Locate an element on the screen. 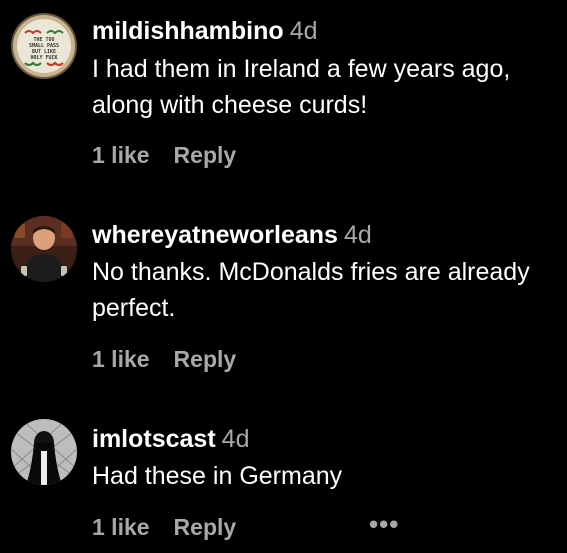 The image size is (567, 553). username-link: whereyatneworleans is located at coordinates (215, 235).